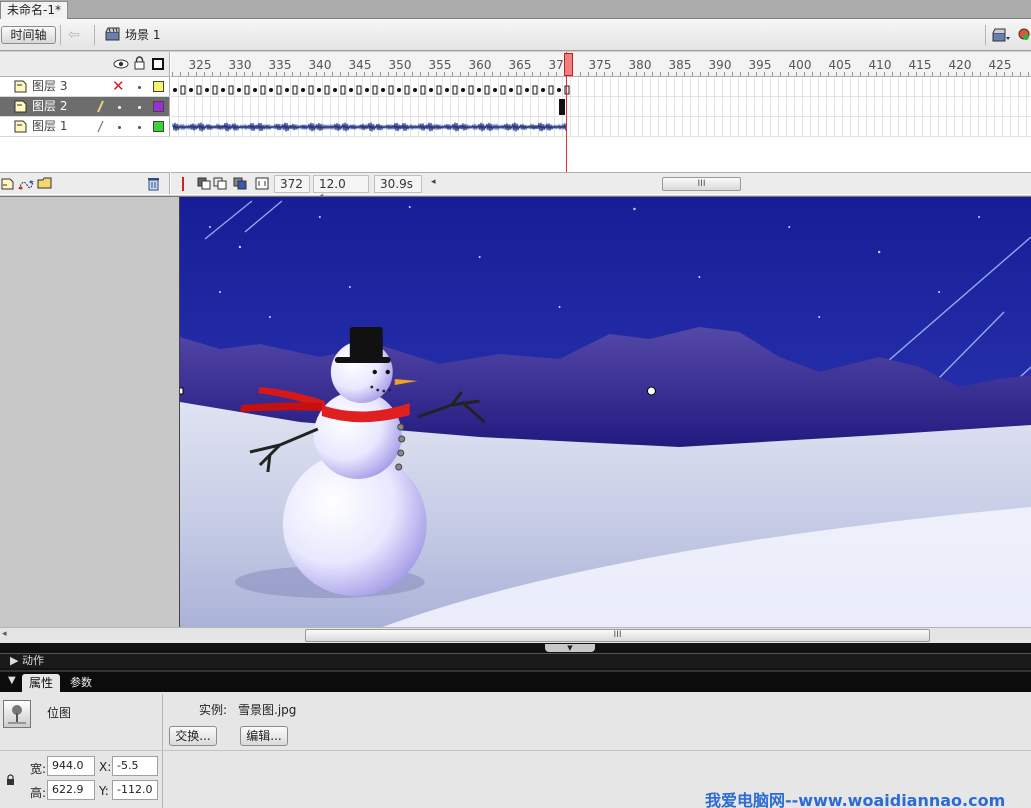  What do you see at coordinates (74, 35) in the screenshot?
I see `back-arrow-icon: ⇦` at bounding box center [74, 35].